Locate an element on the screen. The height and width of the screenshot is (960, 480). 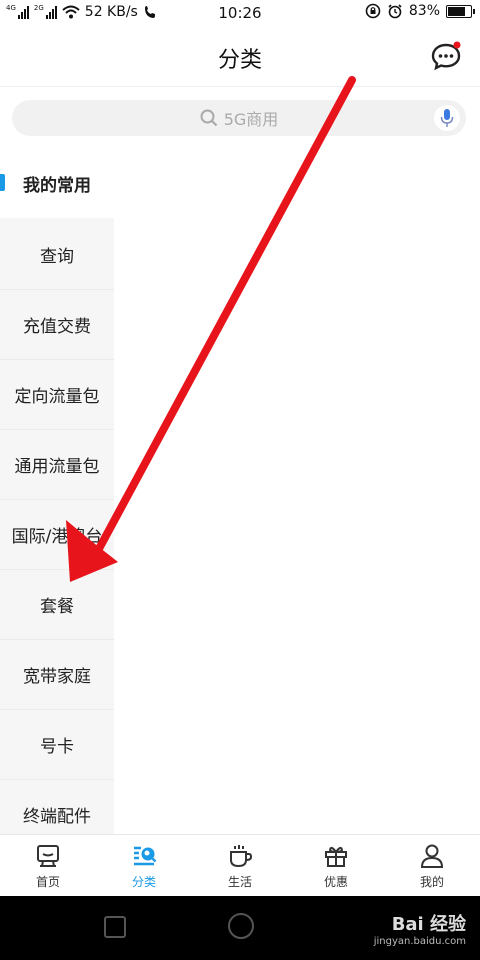
sidebar-item-label: 终端配件 is located at coordinates (57, 817).